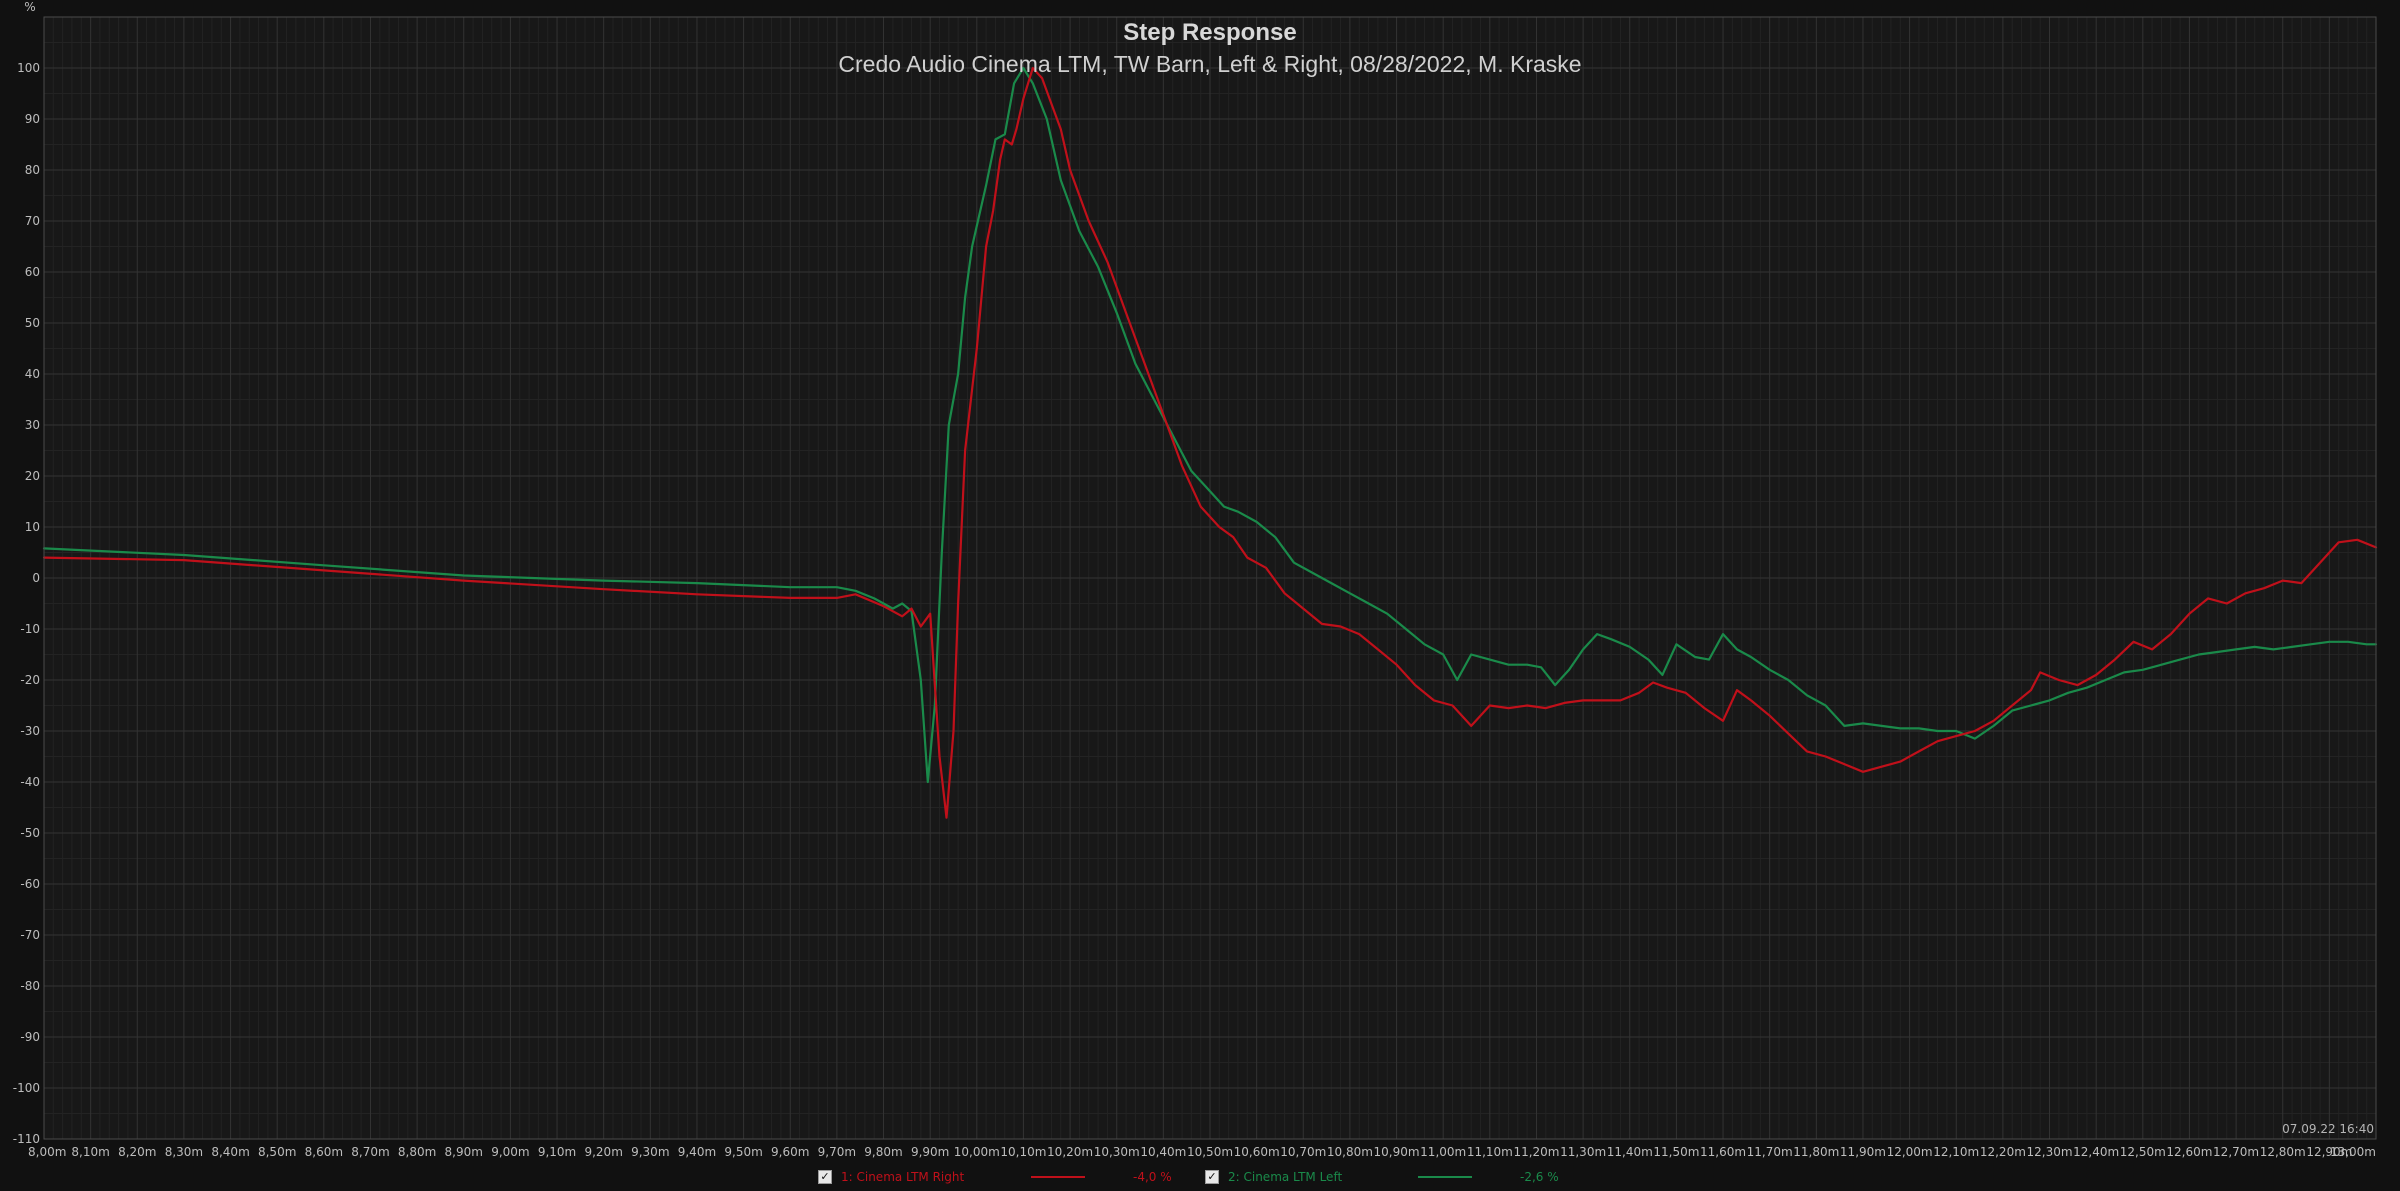  What do you see at coordinates (2003, 1152) in the screenshot?
I see `x-tick-label: 12,20m` at bounding box center [2003, 1152].